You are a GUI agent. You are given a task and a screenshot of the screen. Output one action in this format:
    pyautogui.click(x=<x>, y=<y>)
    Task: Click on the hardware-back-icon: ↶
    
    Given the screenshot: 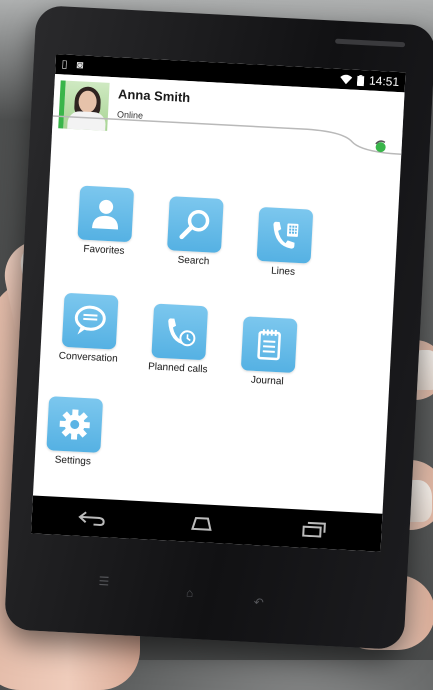 What is the action you would take?
    pyautogui.click(x=258, y=602)
    